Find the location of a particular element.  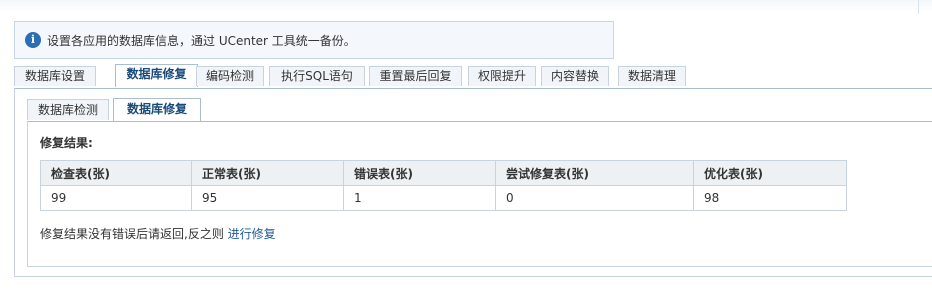

notice-text: 设置各应用的数据库信息，通过 UCenter 工具统一备份。 is located at coordinates (201, 40).